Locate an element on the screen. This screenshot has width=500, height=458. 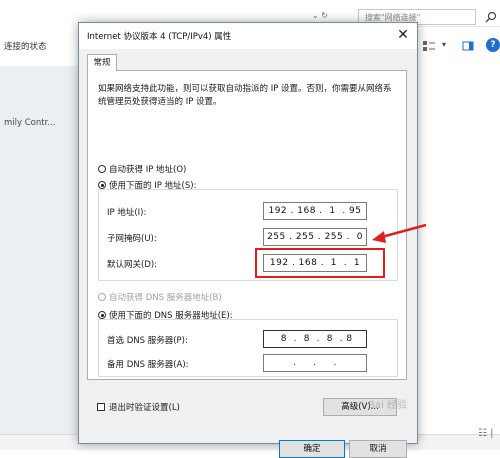
watermark-logo: Bai 经验 is located at coordinates (387, 405).